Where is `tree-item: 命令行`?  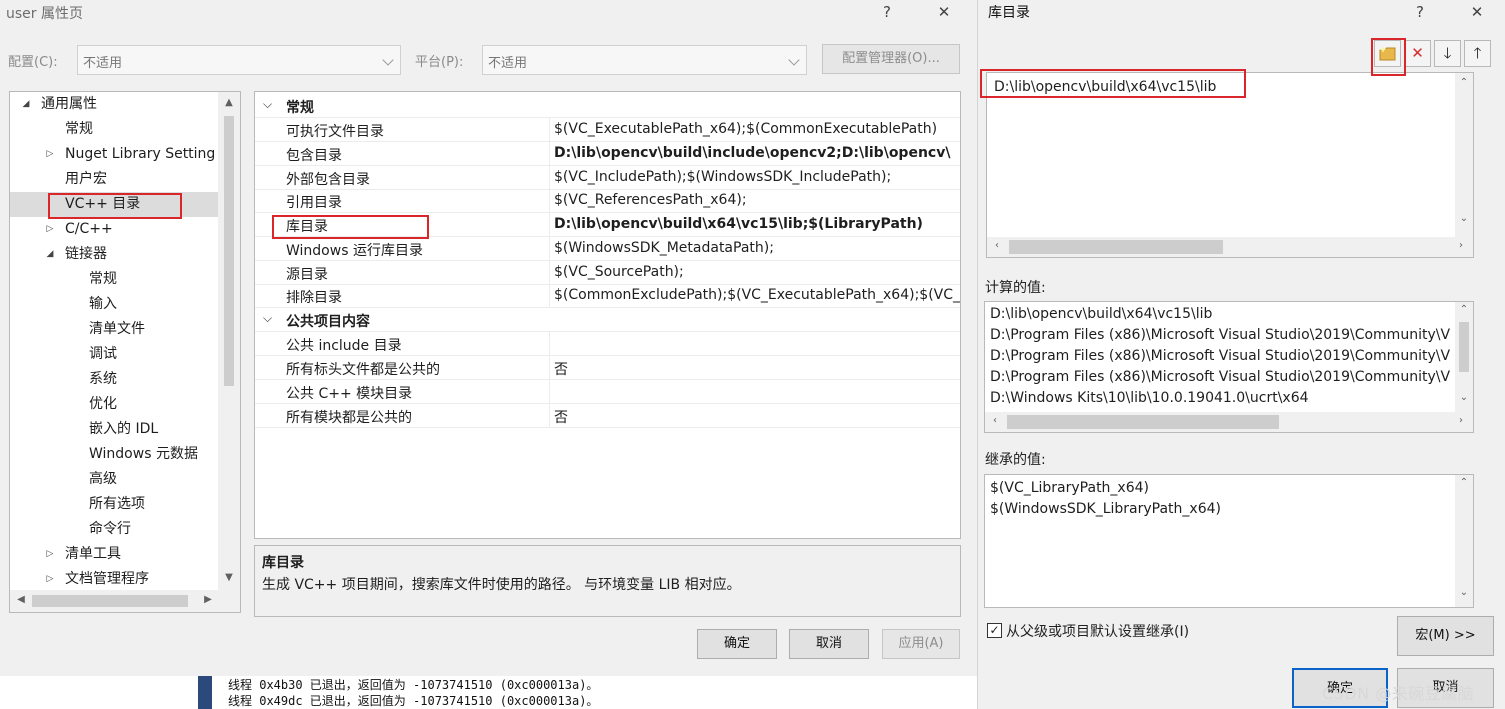
tree-item: 命令行 is located at coordinates (114, 529).